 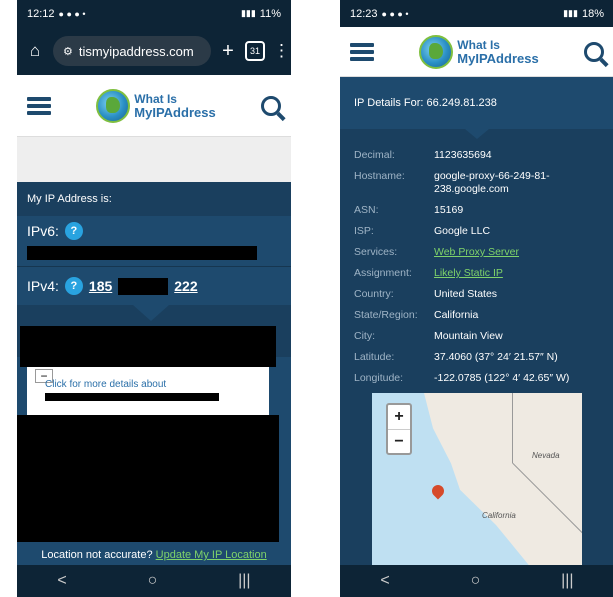 What do you see at coordinates (399, 417) in the screenshot?
I see `zoom-in-button: +` at bounding box center [399, 417].